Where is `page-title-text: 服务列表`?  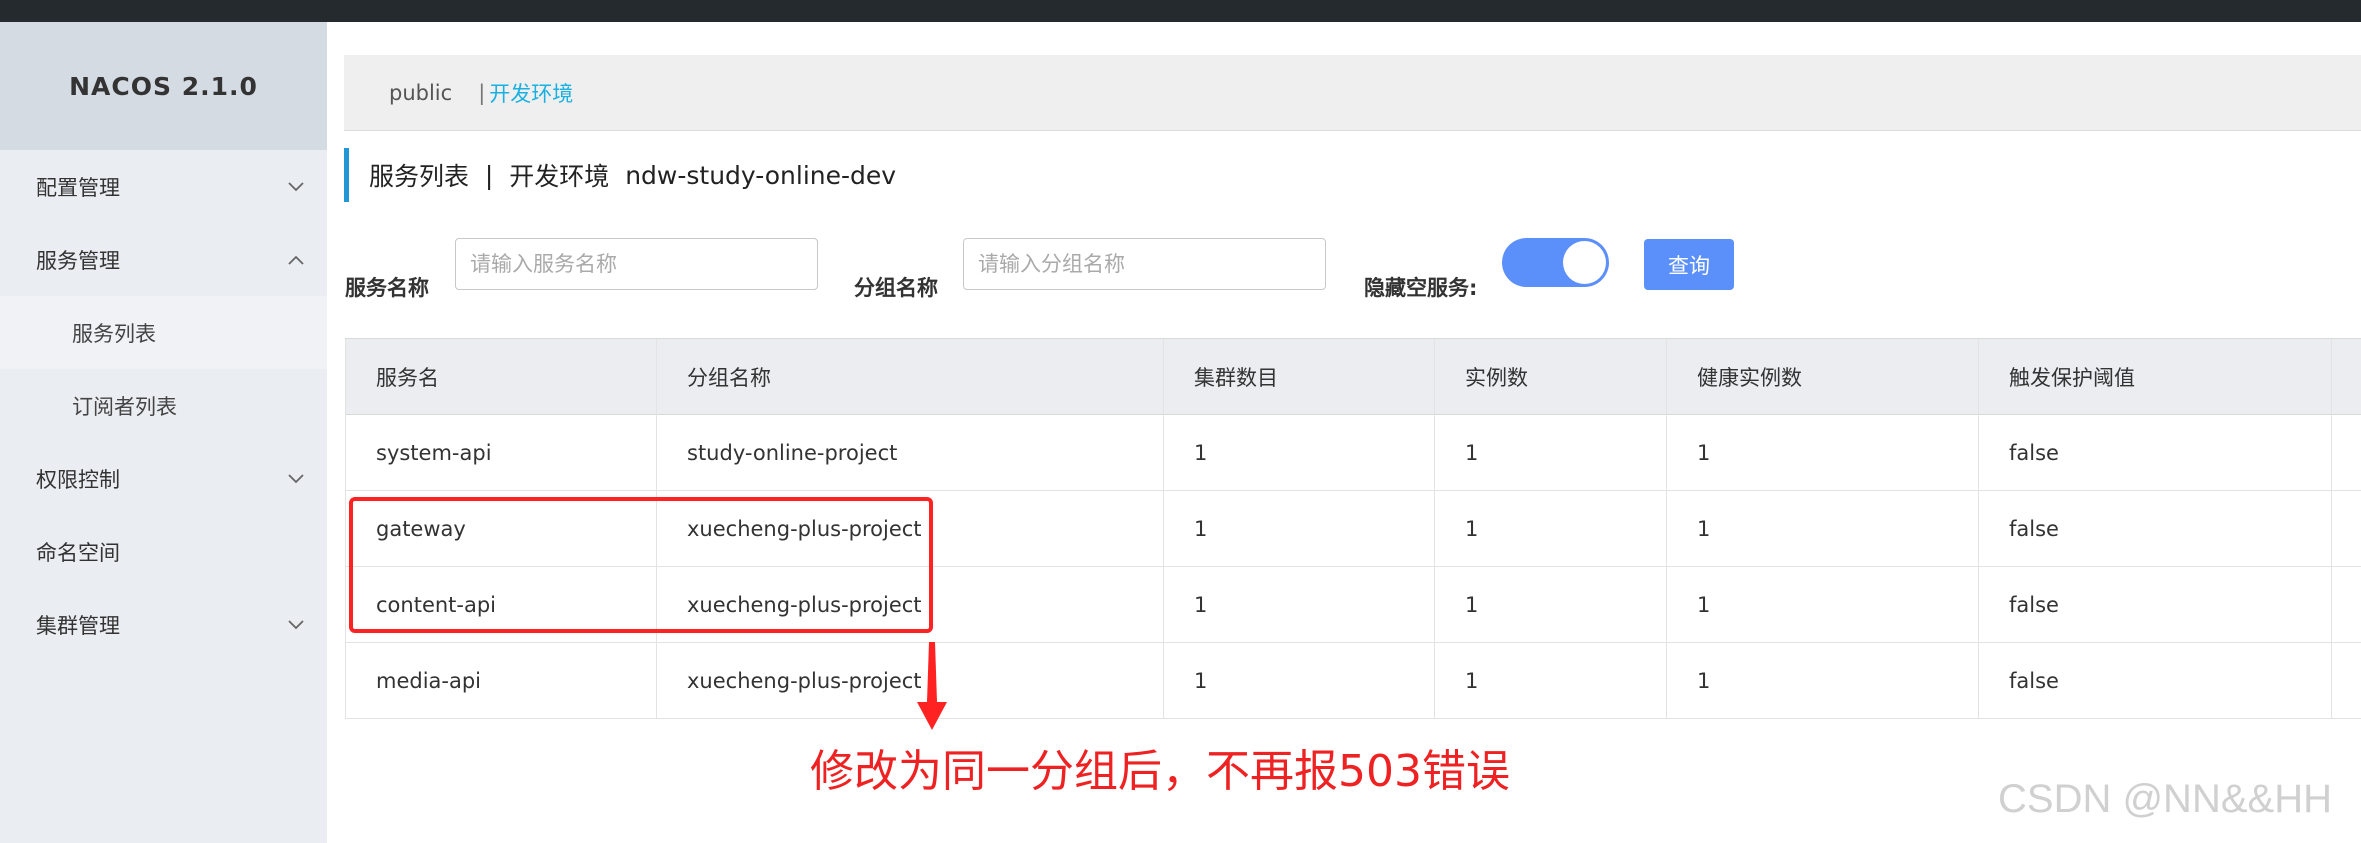
page-title-text: 服务列表 is located at coordinates (419, 176).